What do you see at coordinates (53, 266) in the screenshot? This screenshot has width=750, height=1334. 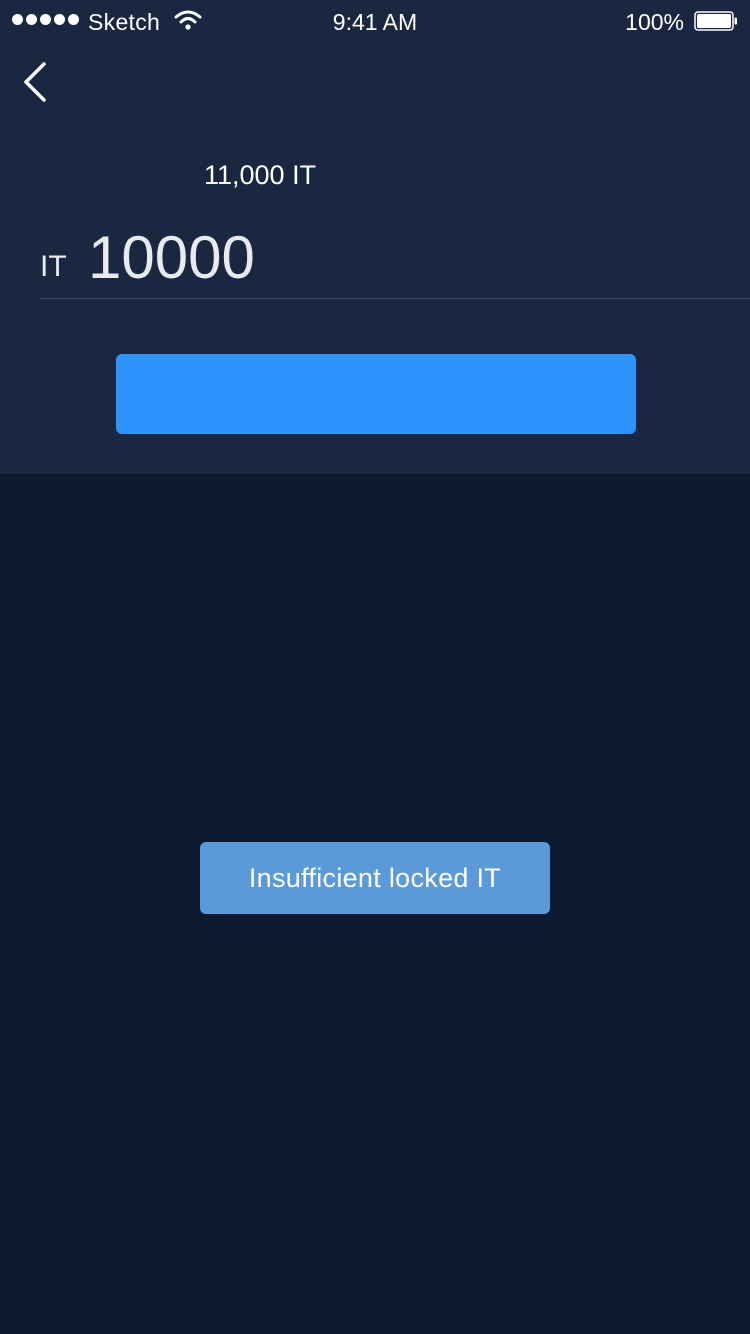 I see `currency-unit-label: IT` at bounding box center [53, 266].